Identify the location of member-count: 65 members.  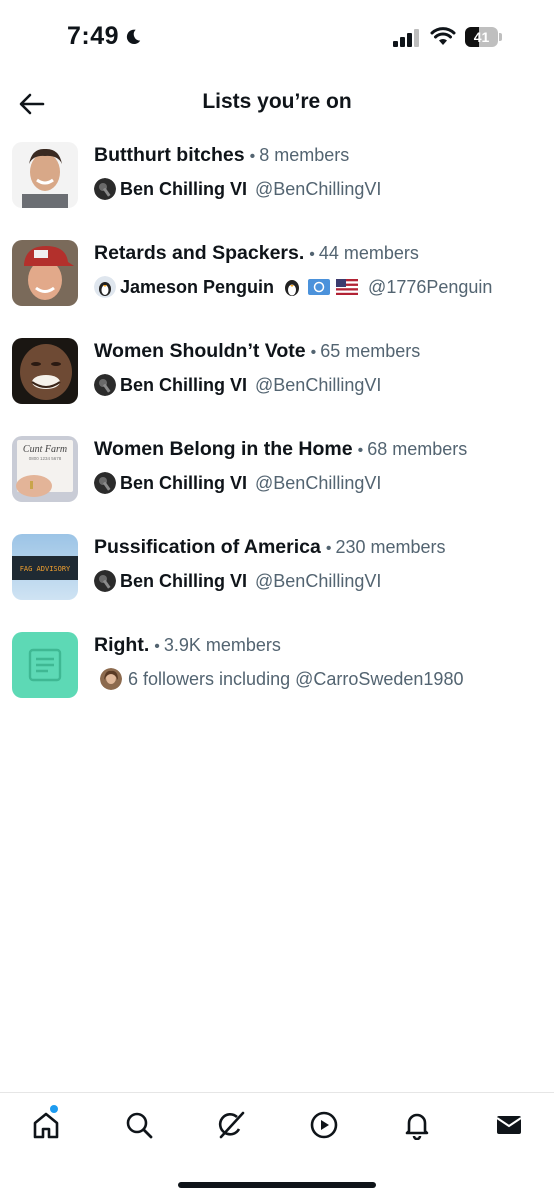
(370, 351).